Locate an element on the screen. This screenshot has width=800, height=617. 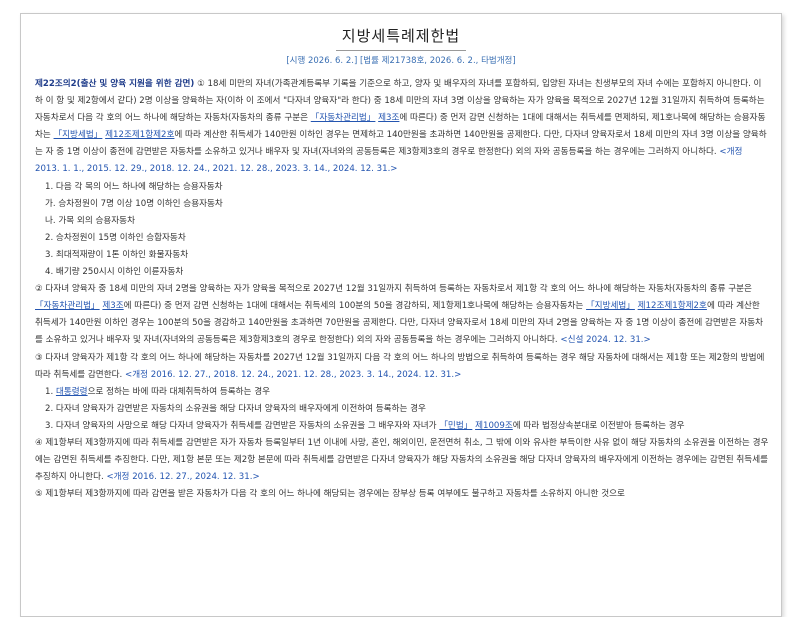
revision-note: <신설 2024. 12. 31.> is located at coordinates (604, 340).